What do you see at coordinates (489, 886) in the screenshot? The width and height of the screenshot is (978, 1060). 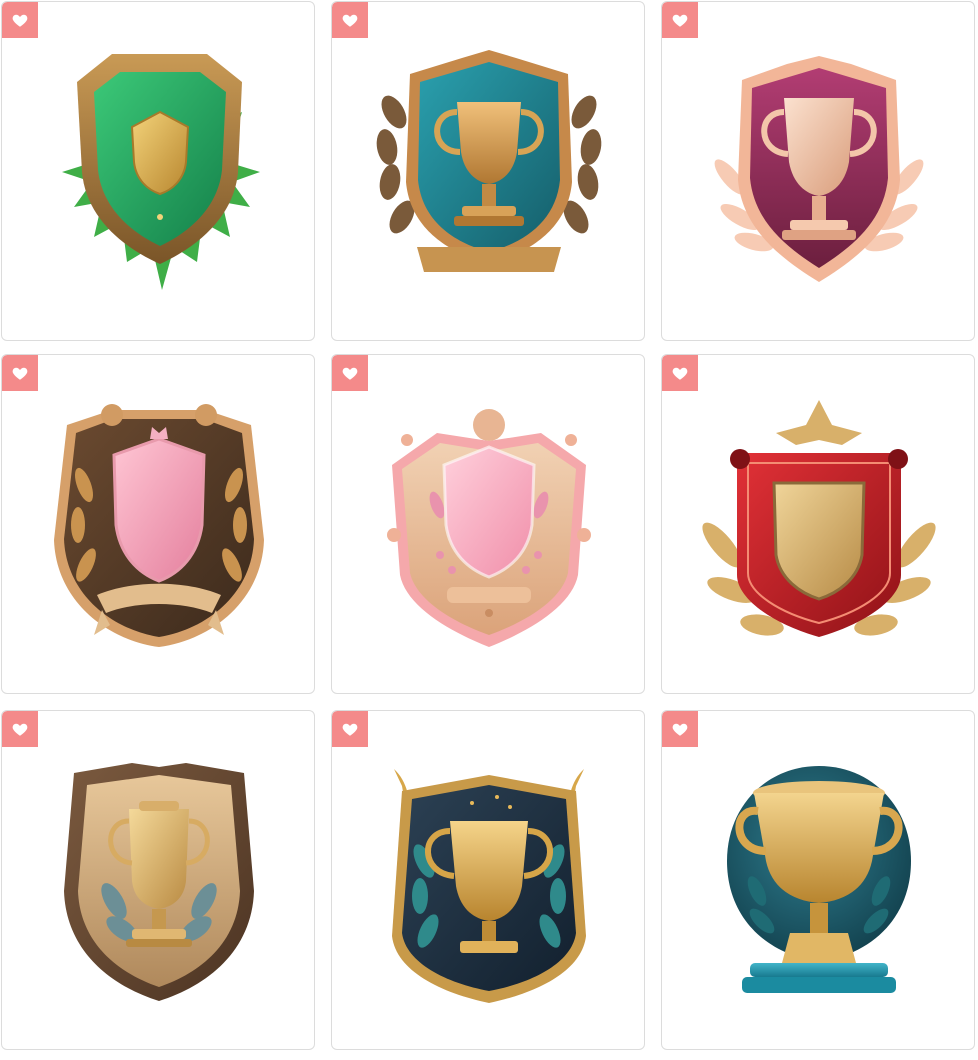 I see `dark-trophy-shield-badge-icon` at bounding box center [489, 886].